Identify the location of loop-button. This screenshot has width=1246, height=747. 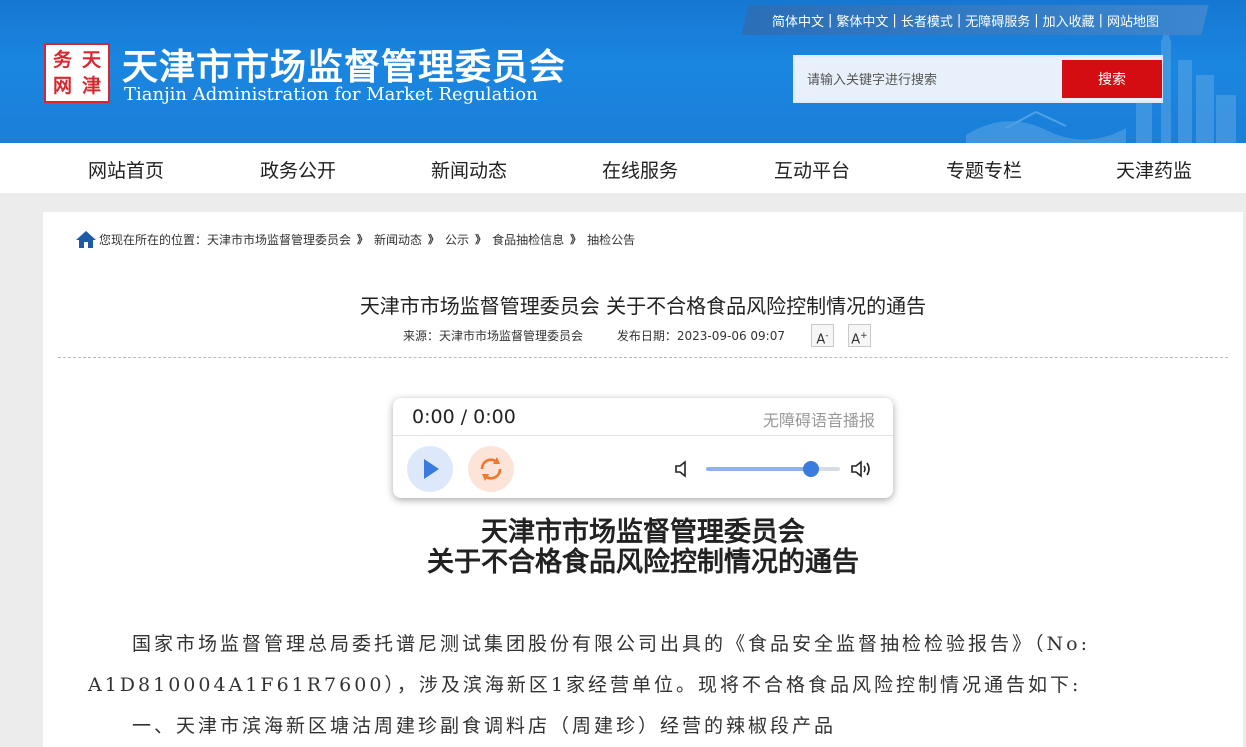
(491, 469).